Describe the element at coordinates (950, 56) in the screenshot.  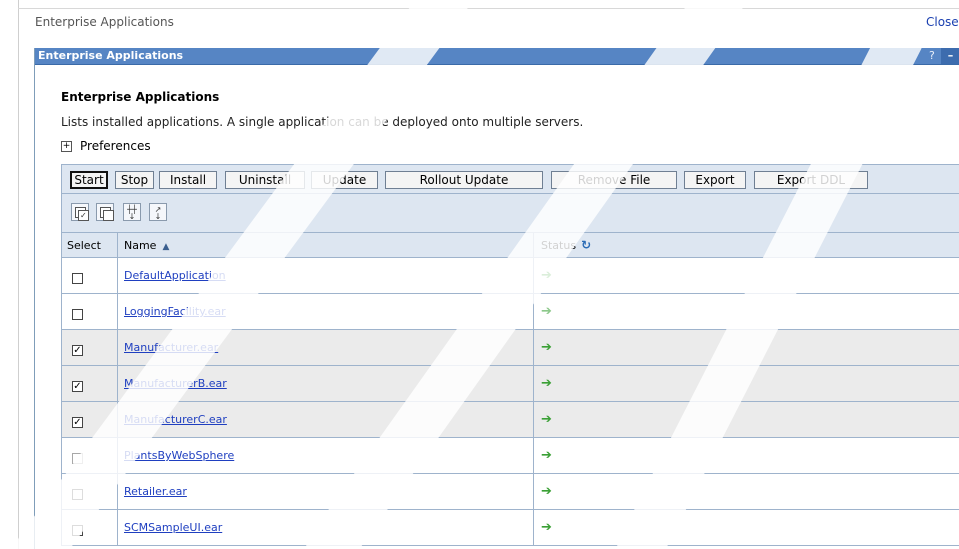
I see `minimize-icon: –` at that location.